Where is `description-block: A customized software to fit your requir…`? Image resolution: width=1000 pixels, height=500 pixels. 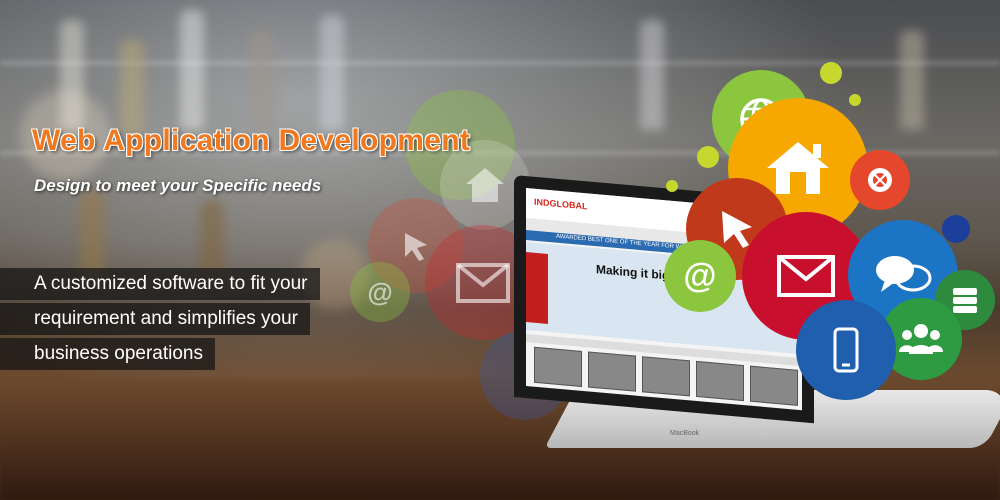
description-block: A customized software to fit your requir… is located at coordinates (160, 320).